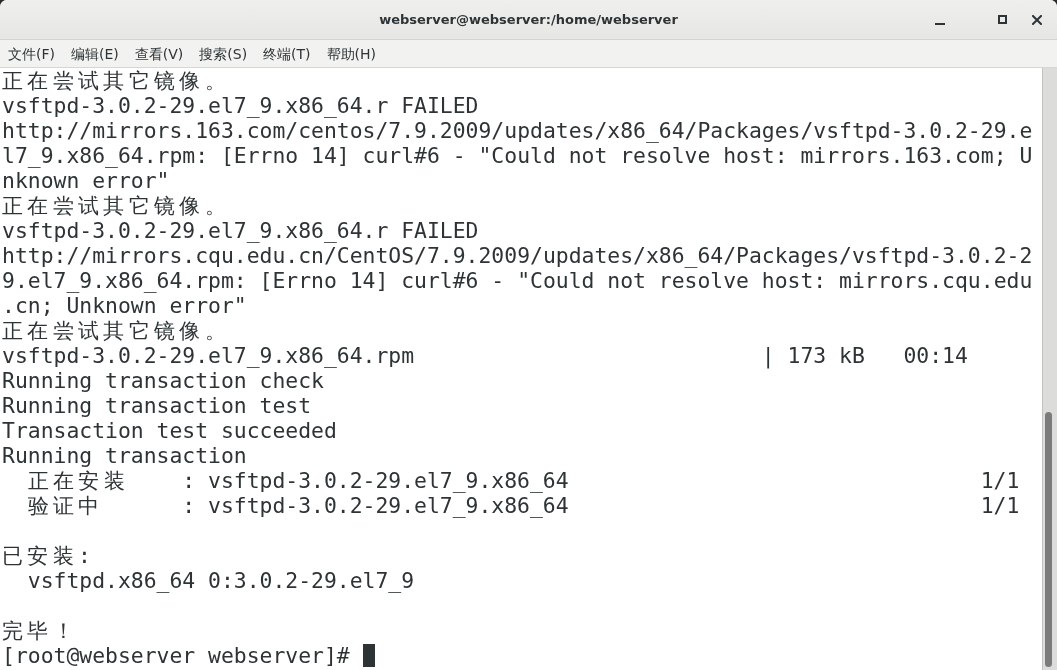 The width and height of the screenshot is (1057, 670). I want to click on terminal-line: 已安装:, so click(46, 555).